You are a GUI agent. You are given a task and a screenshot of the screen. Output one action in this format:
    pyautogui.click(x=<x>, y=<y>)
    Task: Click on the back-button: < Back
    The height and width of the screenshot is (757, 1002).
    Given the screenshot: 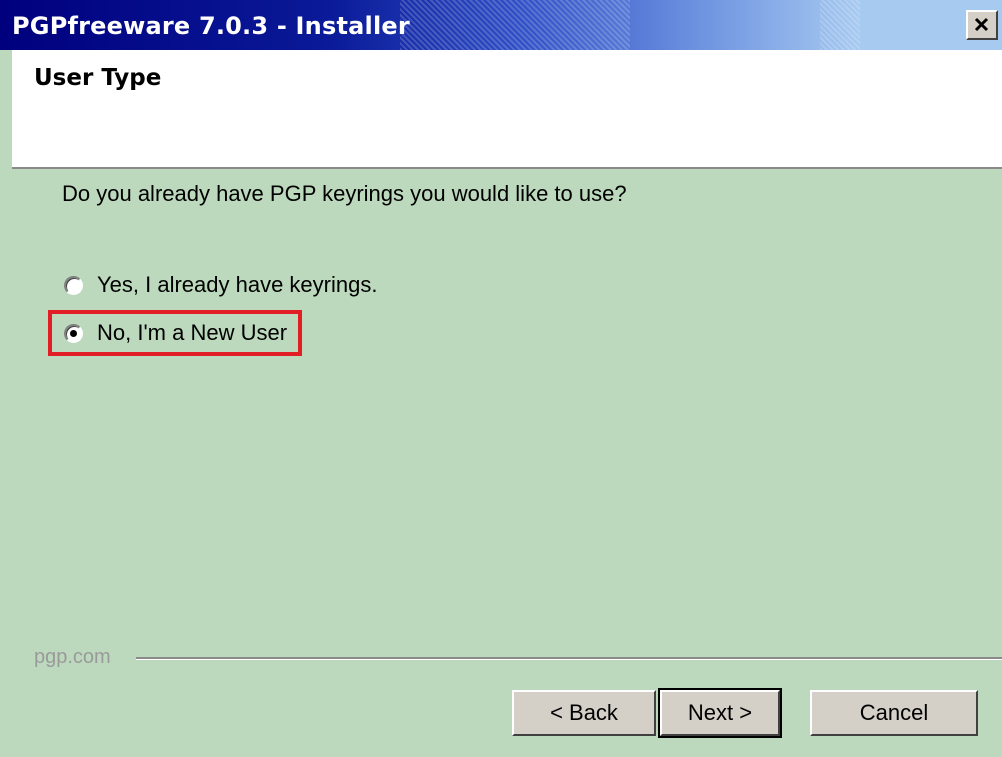 What is the action you would take?
    pyautogui.click(x=584, y=713)
    